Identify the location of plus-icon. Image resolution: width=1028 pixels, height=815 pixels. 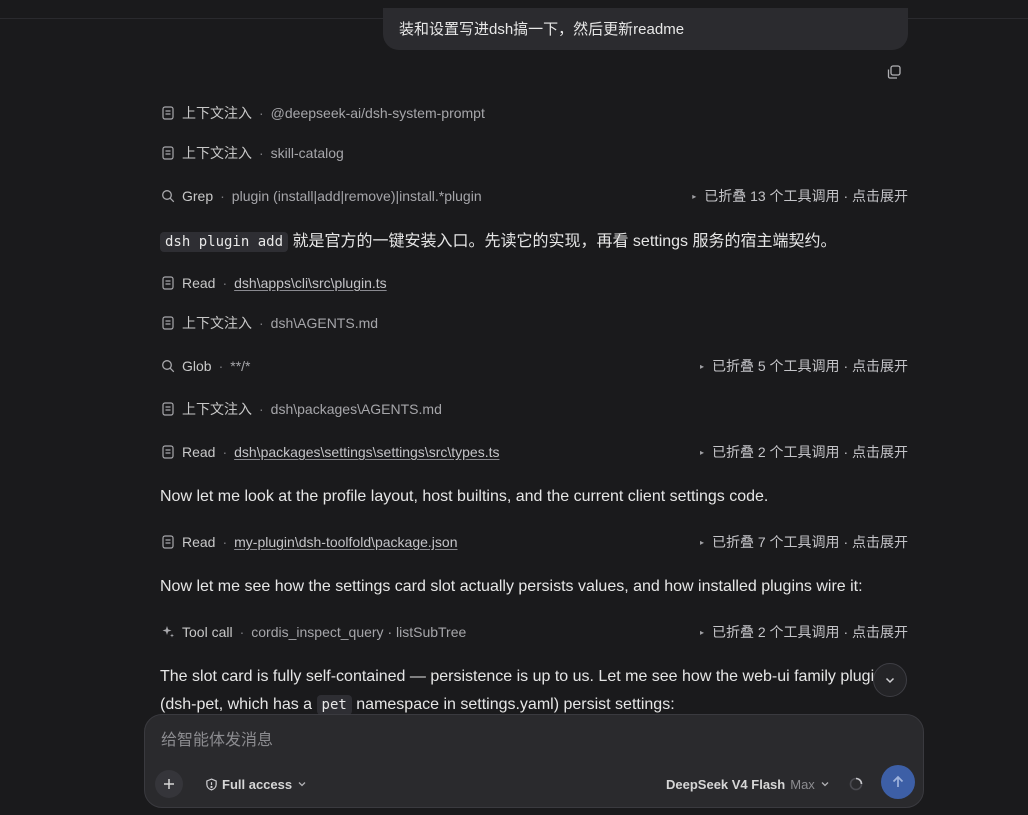
(169, 784).